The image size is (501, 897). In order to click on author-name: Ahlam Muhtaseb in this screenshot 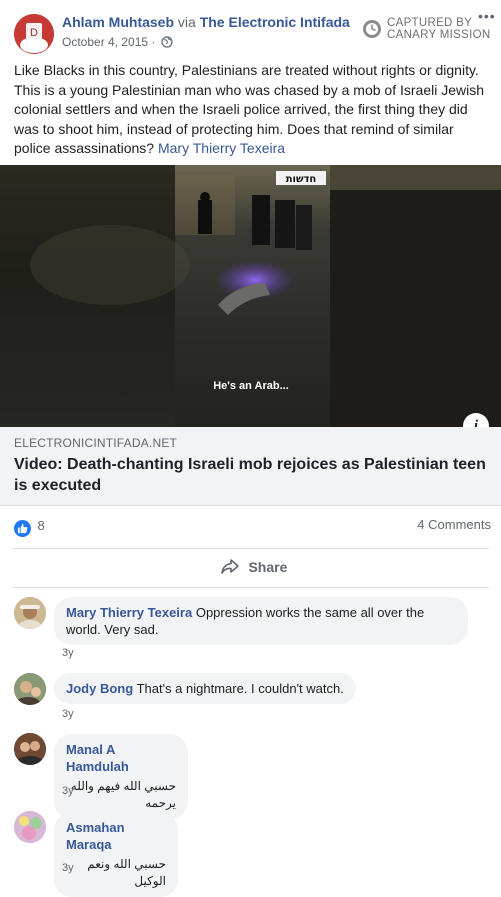, I will do `click(118, 22)`.